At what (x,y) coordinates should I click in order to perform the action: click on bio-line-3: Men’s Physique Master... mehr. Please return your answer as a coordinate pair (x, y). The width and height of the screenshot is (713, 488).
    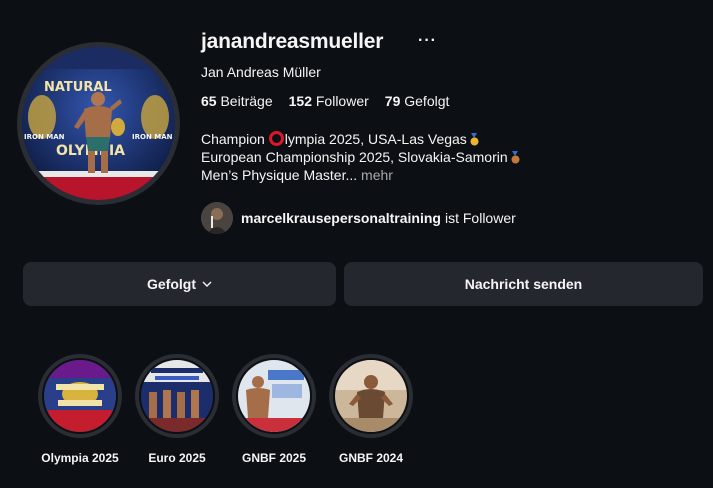
    Looking at the image, I should click on (361, 175).